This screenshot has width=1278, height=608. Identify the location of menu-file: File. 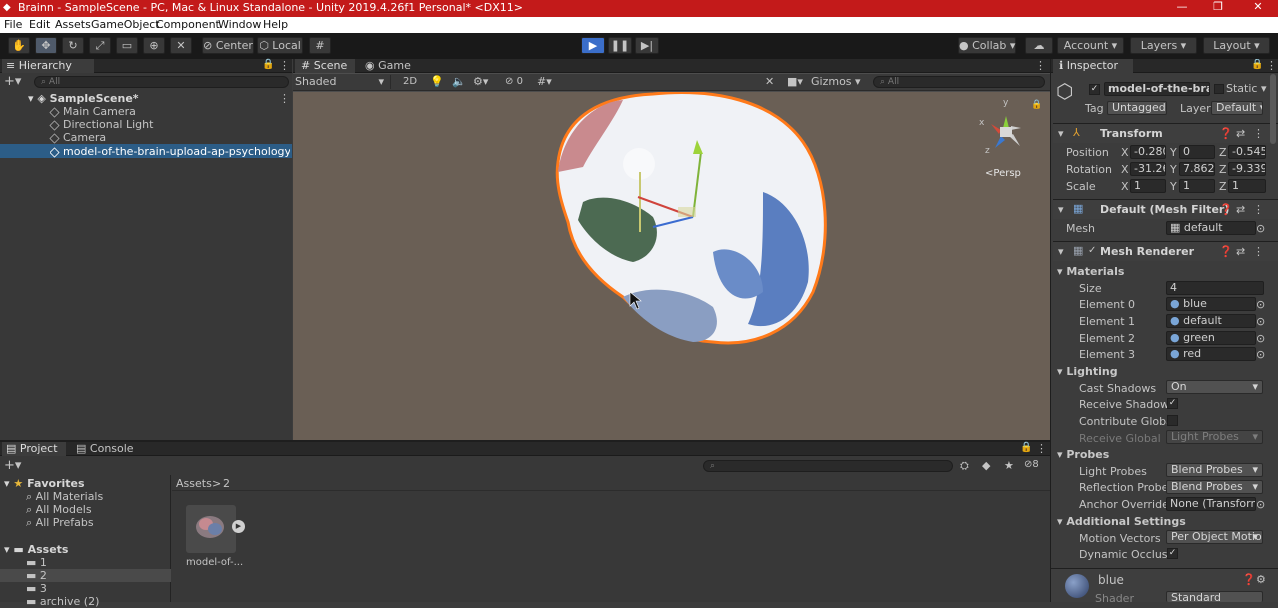
(13, 24).